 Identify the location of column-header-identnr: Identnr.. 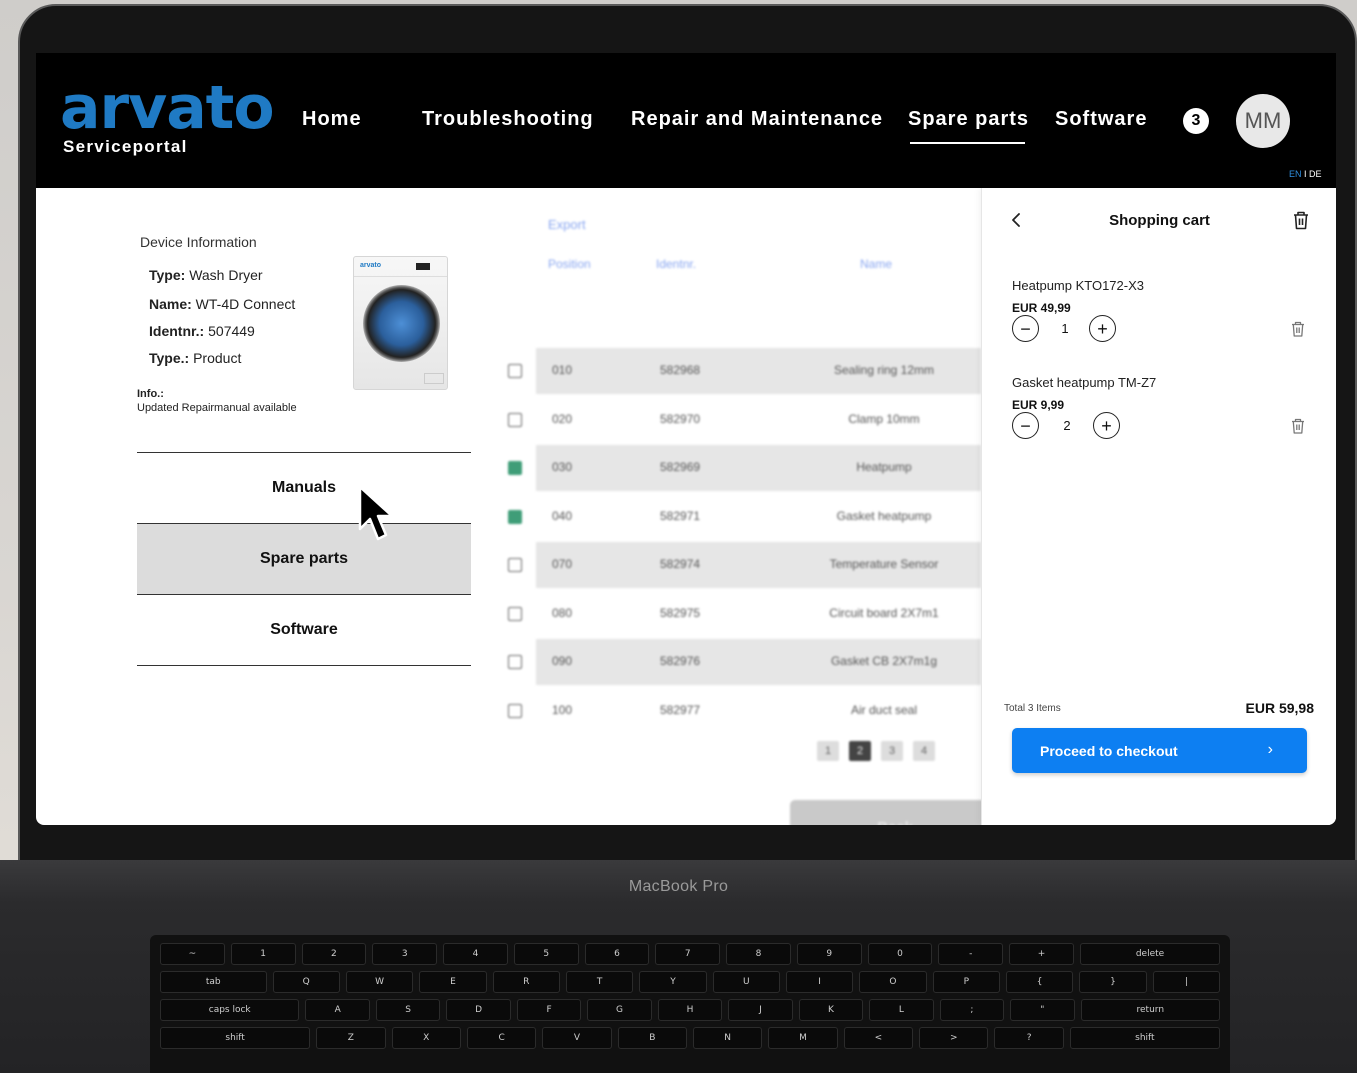
(676, 264).